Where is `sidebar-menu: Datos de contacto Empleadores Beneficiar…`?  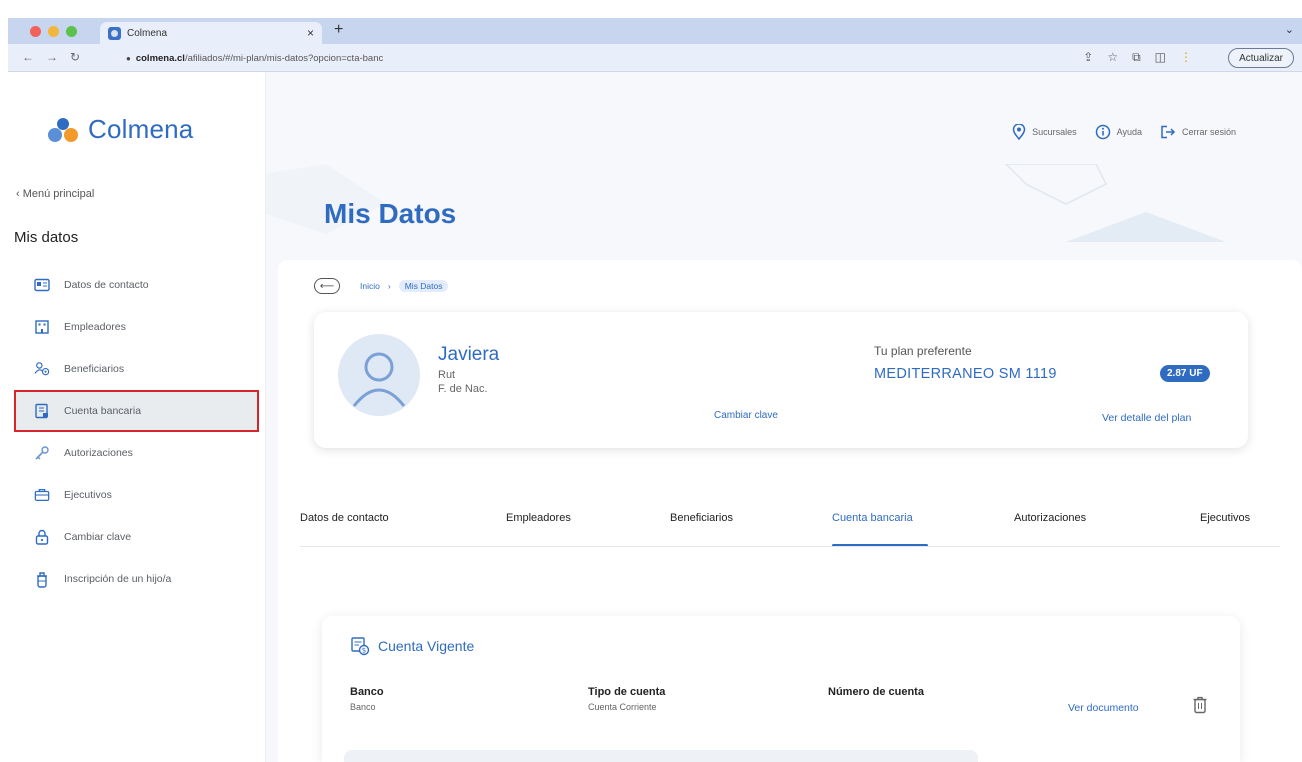 sidebar-menu: Datos de contacto Empleadores Beneficiar… is located at coordinates (136, 432).